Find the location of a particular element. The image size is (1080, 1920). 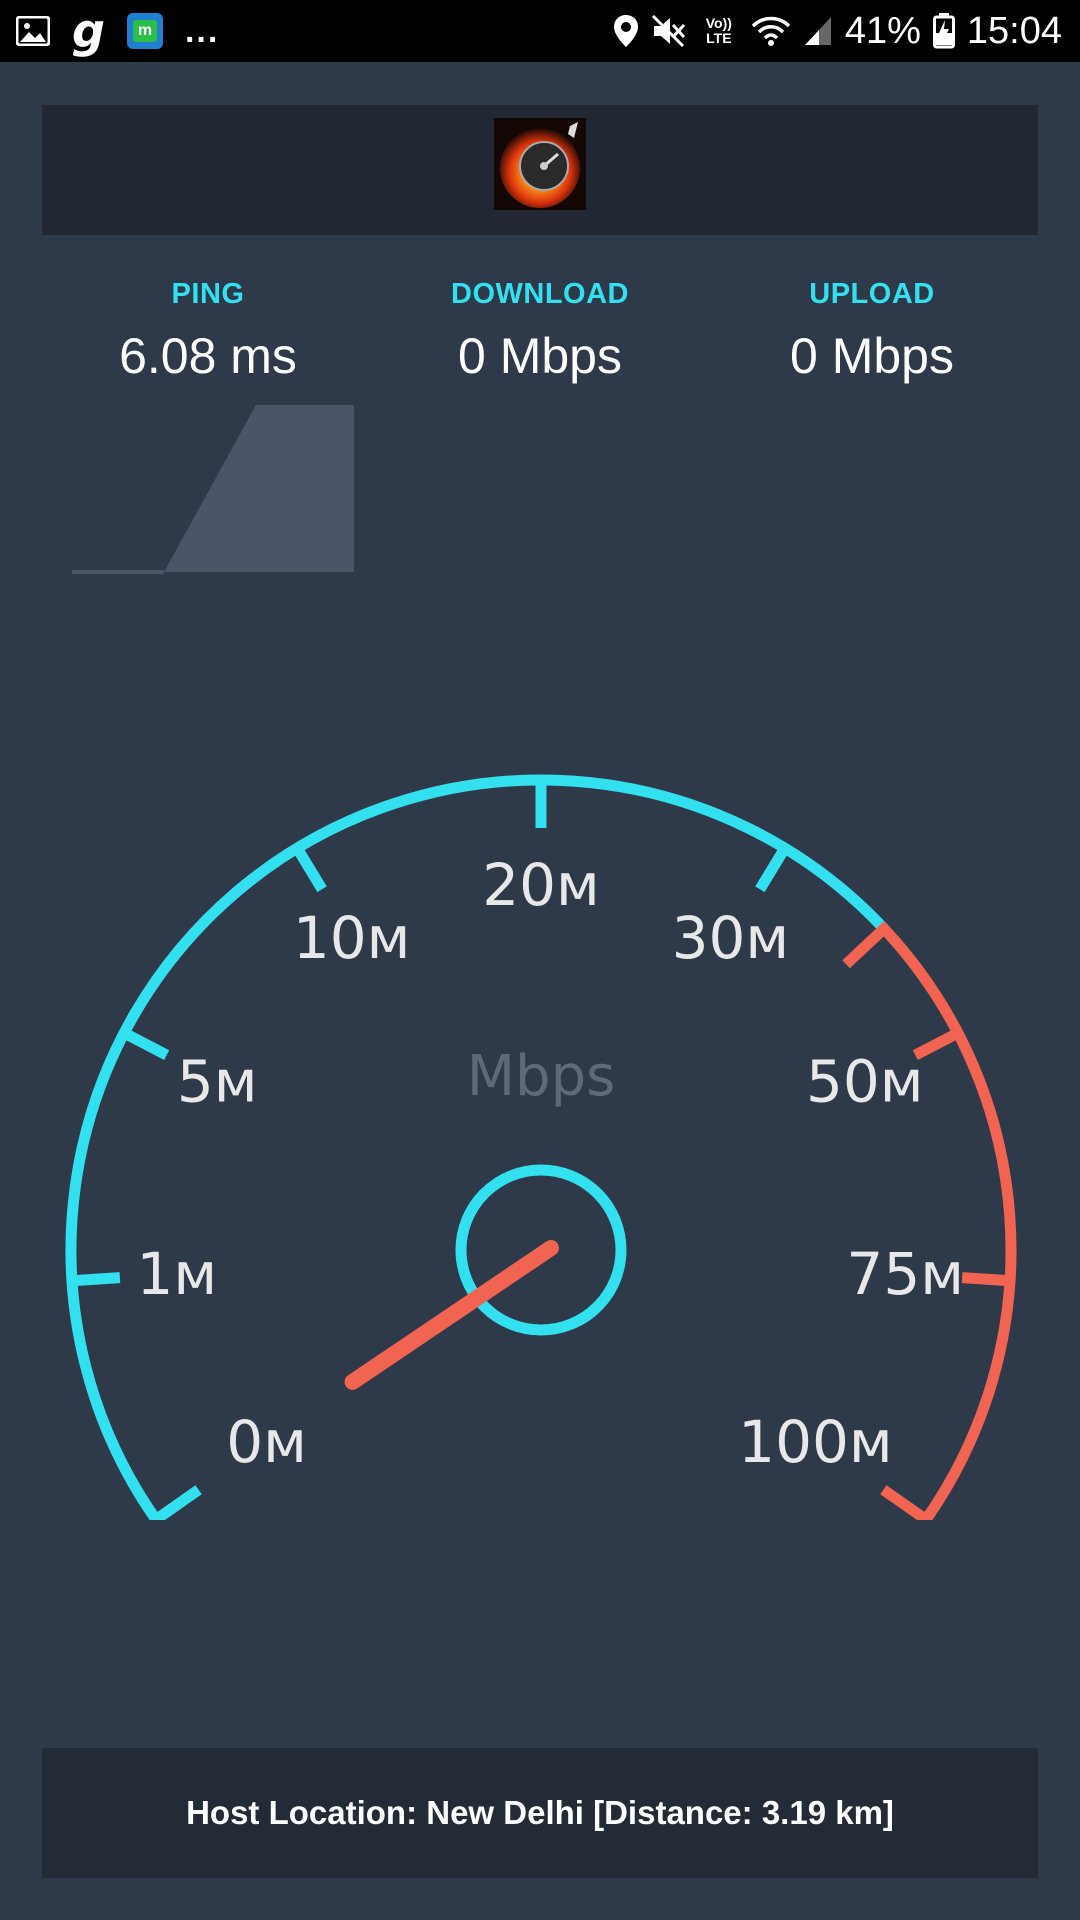

gauge-tick-label: 20м is located at coordinates (541, 885).